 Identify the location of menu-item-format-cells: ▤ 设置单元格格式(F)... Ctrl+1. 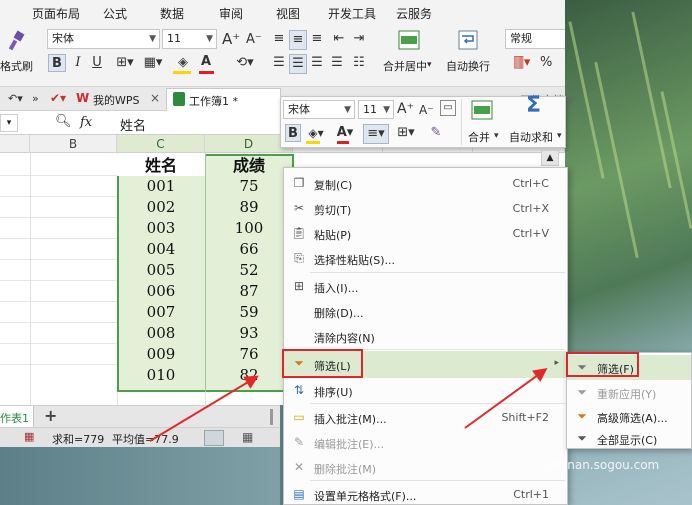
(425, 493).